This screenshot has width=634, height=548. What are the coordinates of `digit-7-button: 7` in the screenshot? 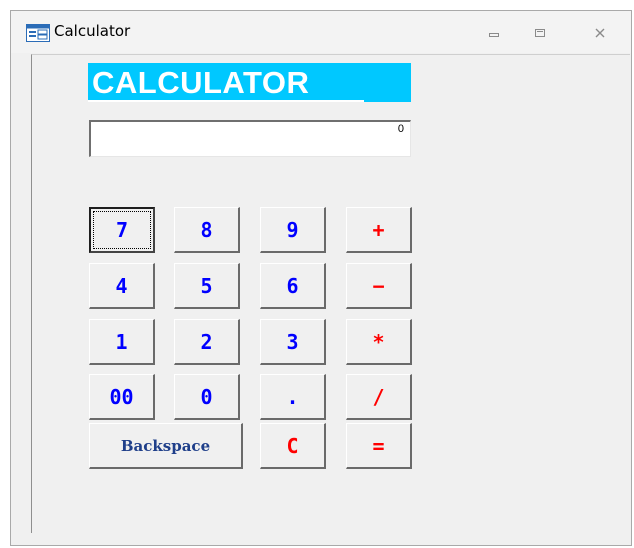 It's located at (122, 230).